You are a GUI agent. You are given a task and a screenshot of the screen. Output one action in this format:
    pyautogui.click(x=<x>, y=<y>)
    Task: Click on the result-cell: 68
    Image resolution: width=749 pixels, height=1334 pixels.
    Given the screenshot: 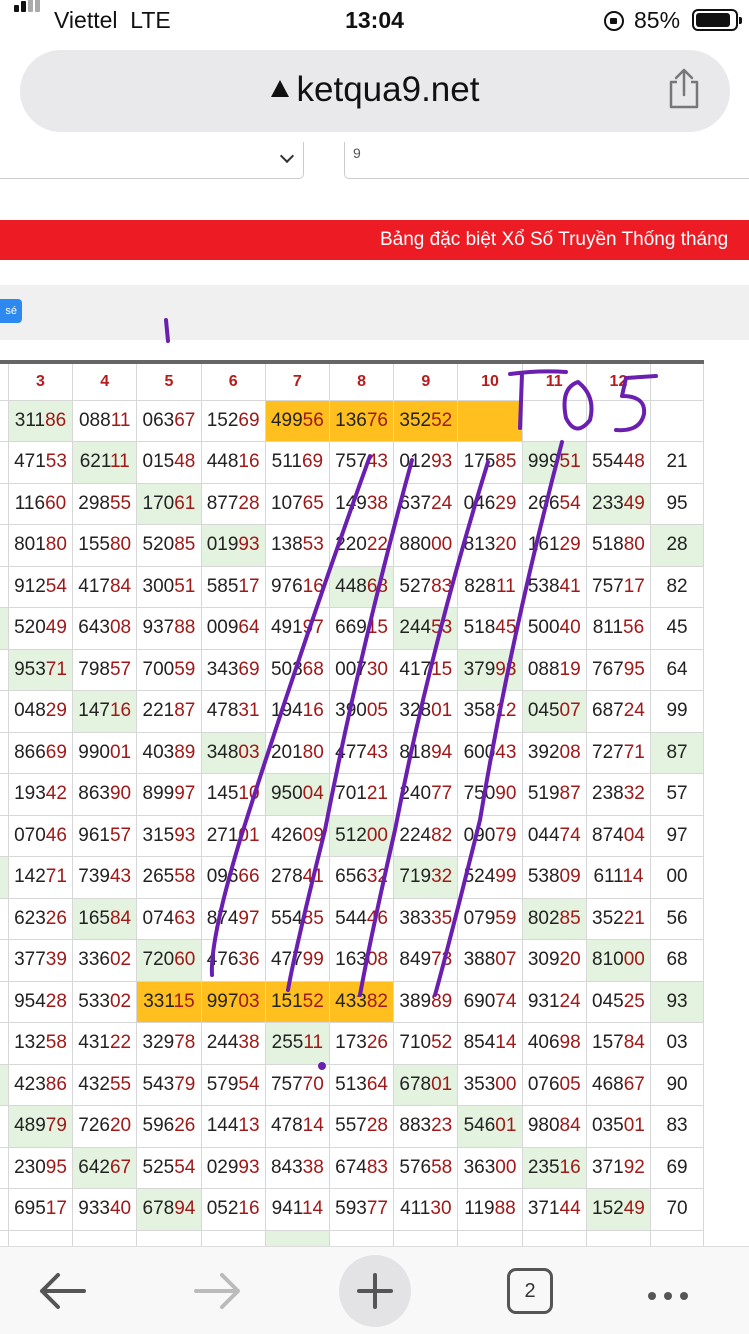 What is the action you would take?
    pyautogui.click(x=677, y=960)
    